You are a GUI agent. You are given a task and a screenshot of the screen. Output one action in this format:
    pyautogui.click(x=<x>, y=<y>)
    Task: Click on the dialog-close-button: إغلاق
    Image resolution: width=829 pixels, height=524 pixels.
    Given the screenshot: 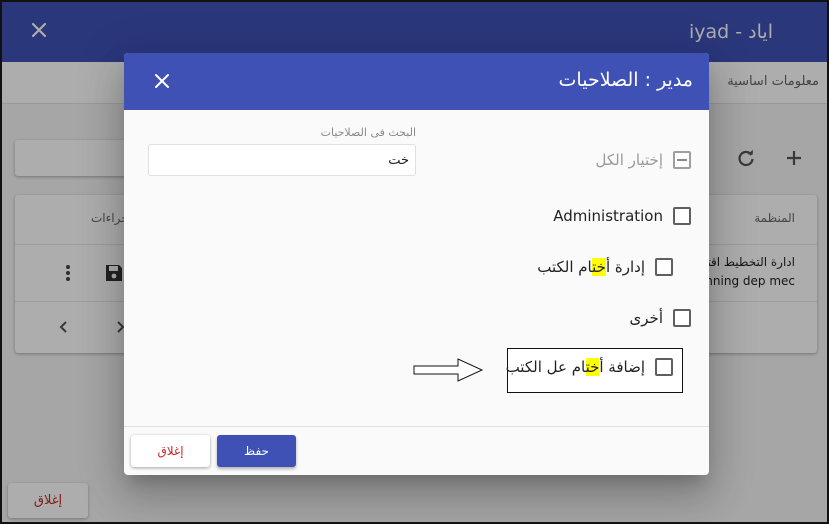 What is the action you would take?
    pyautogui.click(x=170, y=451)
    